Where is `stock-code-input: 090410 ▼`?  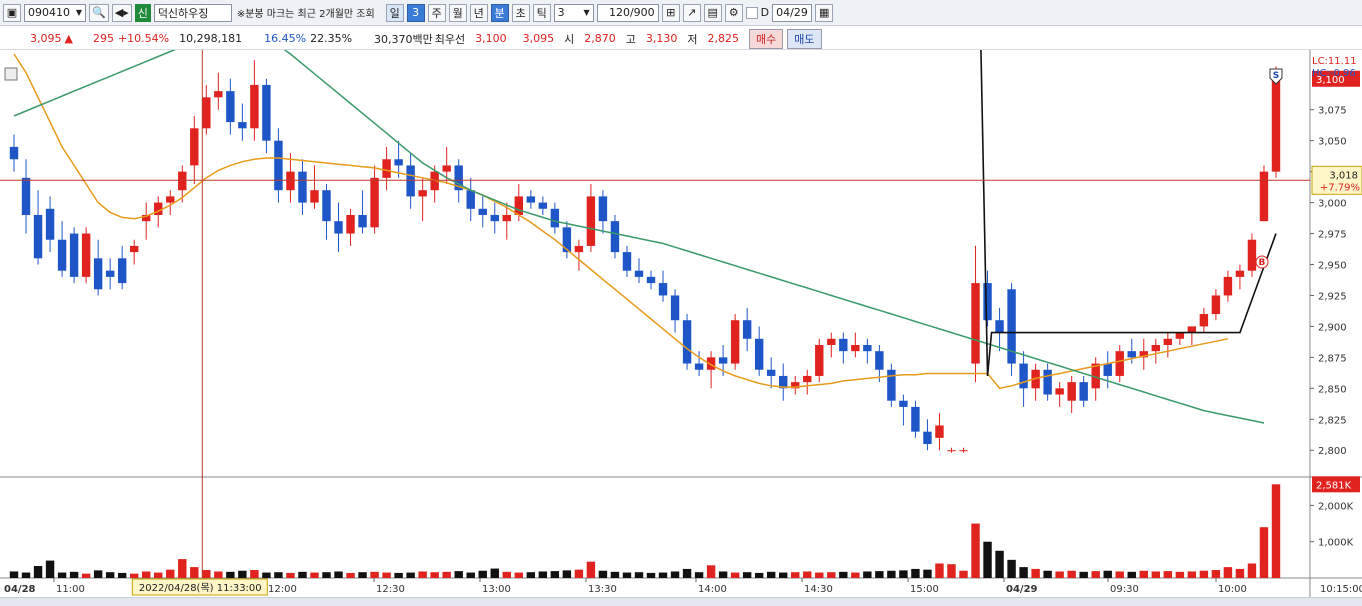
stock-code-input: 090410 ▼ is located at coordinates (55, 12).